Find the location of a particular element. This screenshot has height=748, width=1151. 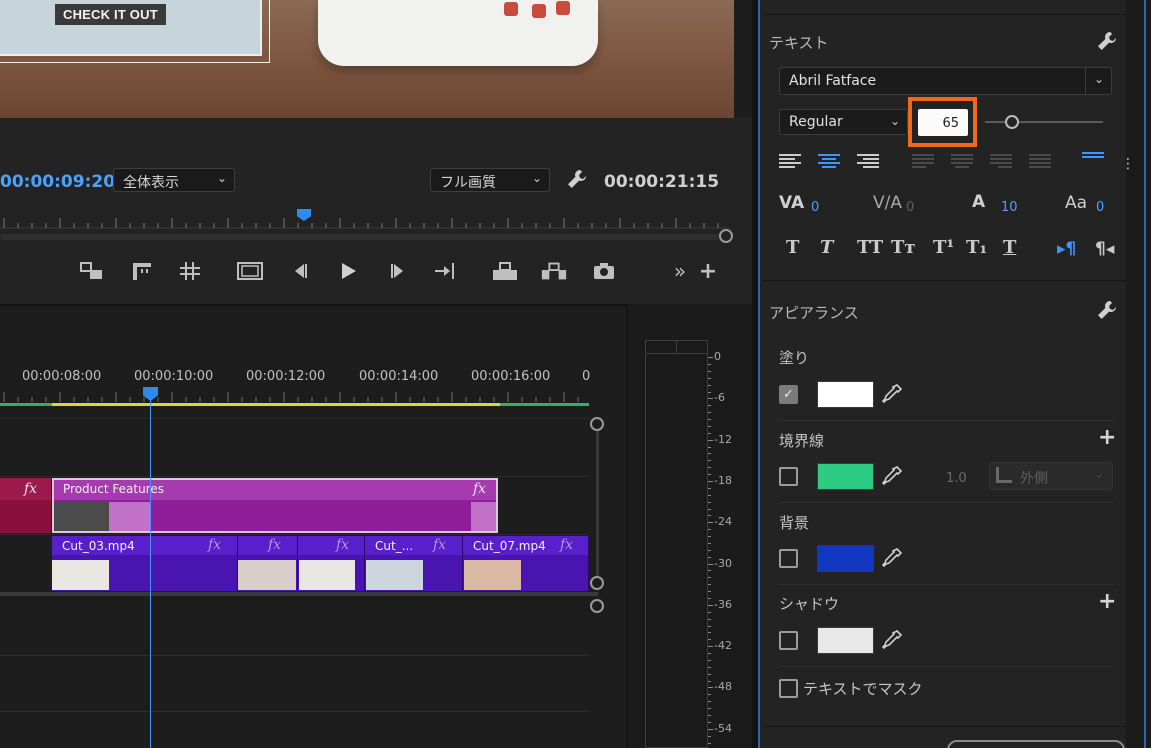

tracking-value: 0 is located at coordinates (910, 207).